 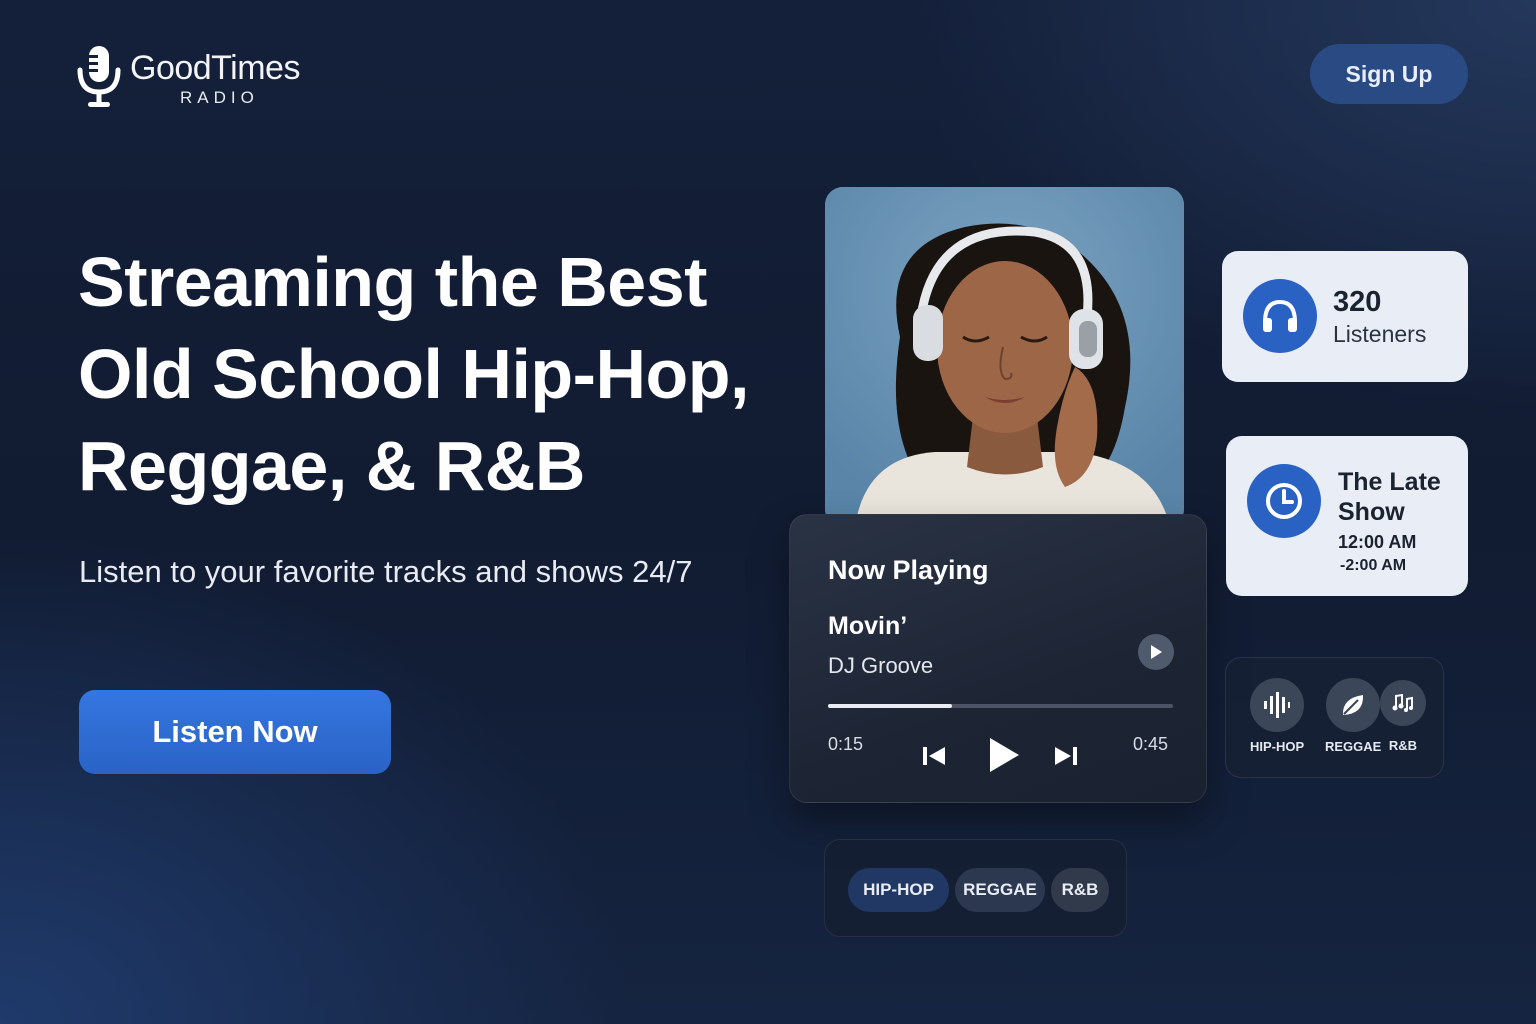 I want to click on listener-label: Listeners, so click(x=1380, y=334).